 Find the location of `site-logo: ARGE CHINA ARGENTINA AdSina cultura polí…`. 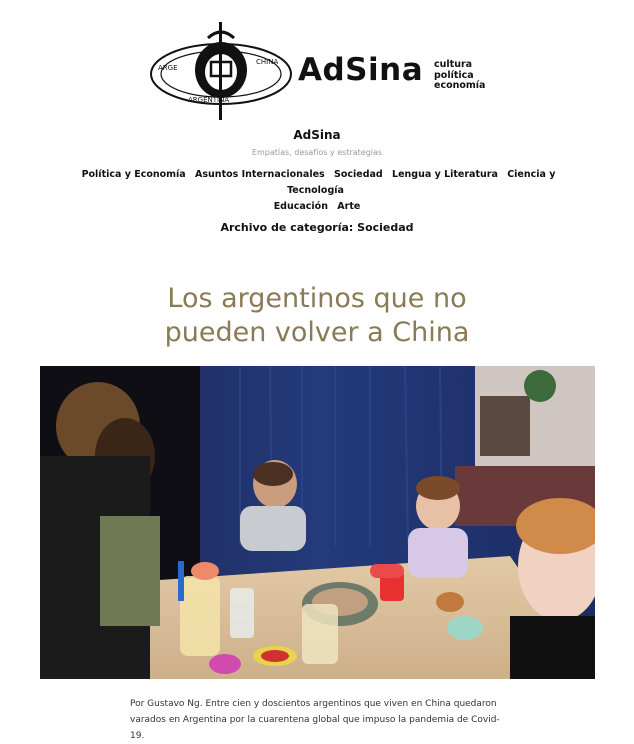

site-logo: ARGE CHINA ARGENTINA AdSina cultura polí… is located at coordinates (323, 70).